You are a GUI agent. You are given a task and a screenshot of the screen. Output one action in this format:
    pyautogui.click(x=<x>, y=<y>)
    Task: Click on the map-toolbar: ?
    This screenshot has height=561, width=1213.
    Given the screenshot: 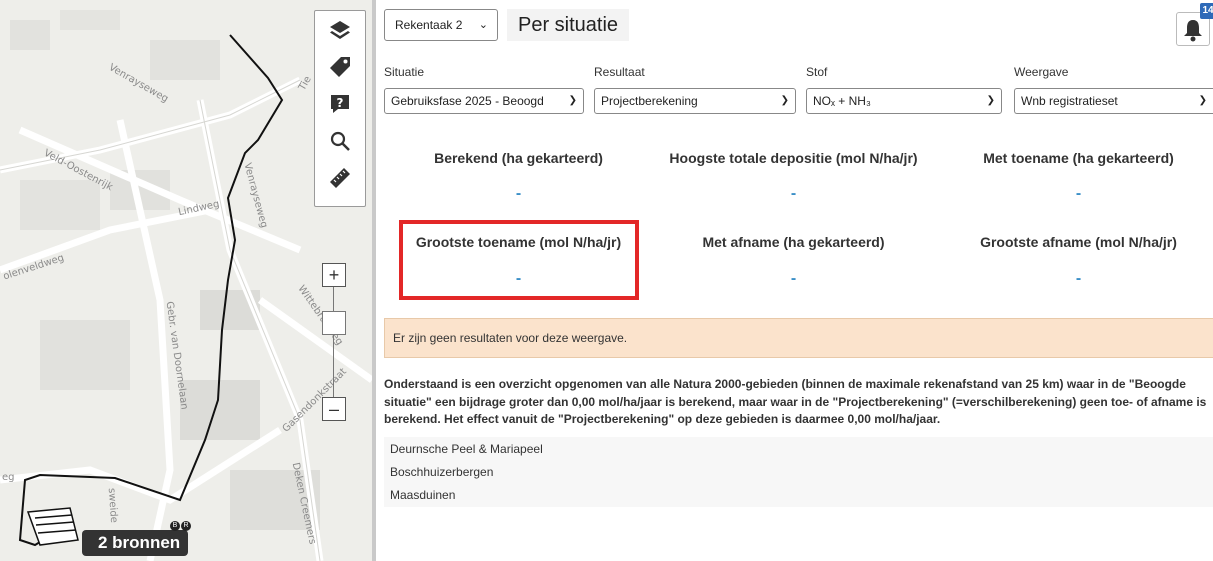 What is the action you would take?
    pyautogui.click(x=340, y=108)
    